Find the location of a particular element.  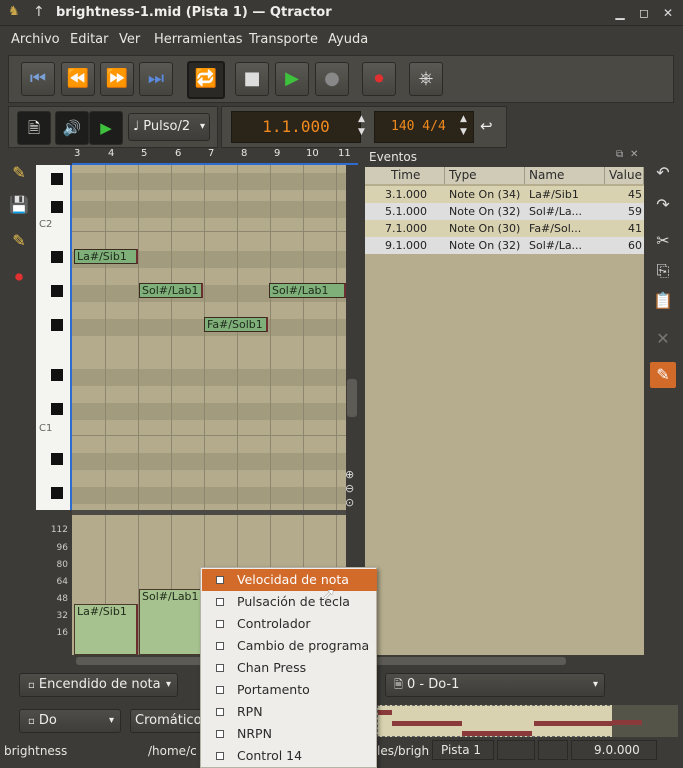

stop-button: ■ is located at coordinates (252, 79).